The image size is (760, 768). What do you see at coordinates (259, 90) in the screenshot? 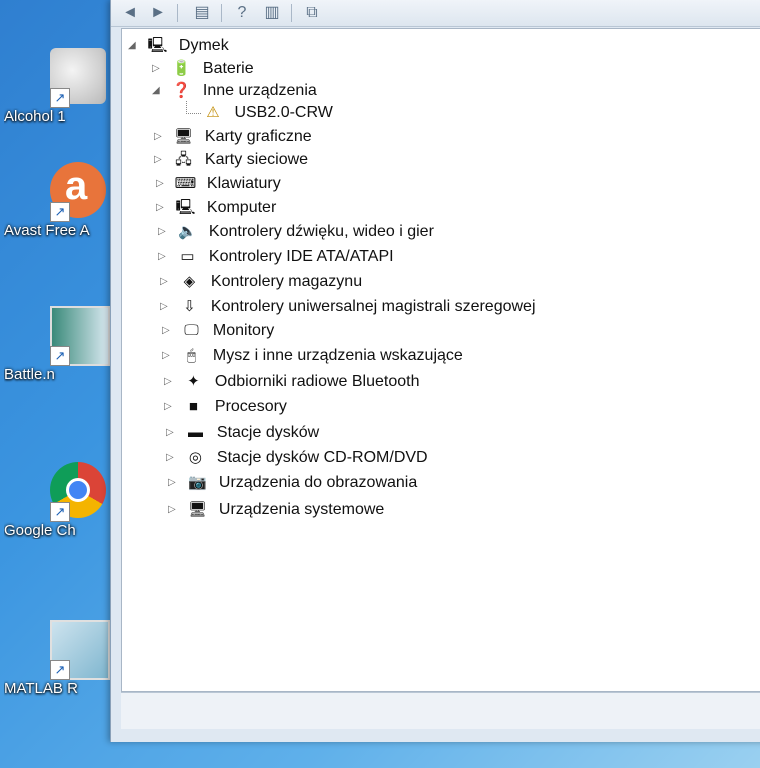
I see `tree-item-label: Inne urządzenia` at bounding box center [259, 90].